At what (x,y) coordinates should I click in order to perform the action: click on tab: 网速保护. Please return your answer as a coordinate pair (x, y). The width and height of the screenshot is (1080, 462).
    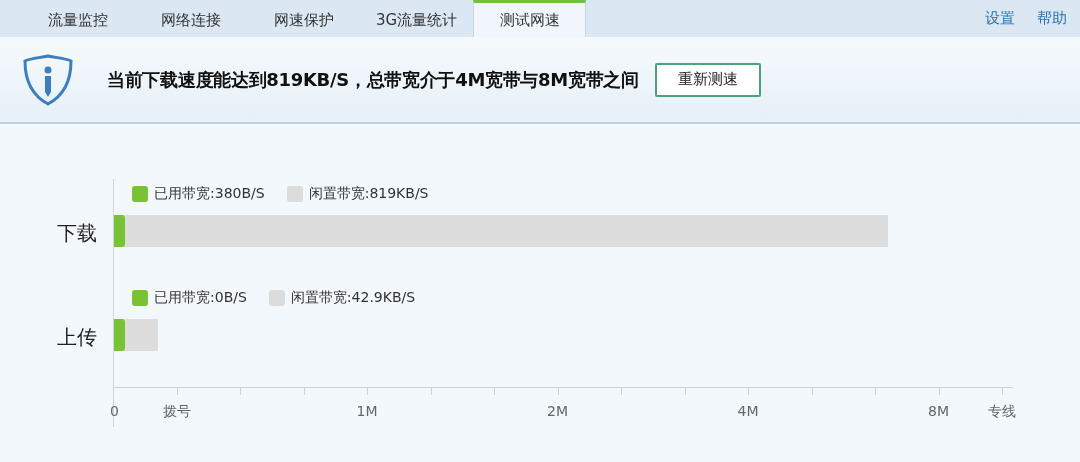
    Looking at the image, I should click on (303, 20).